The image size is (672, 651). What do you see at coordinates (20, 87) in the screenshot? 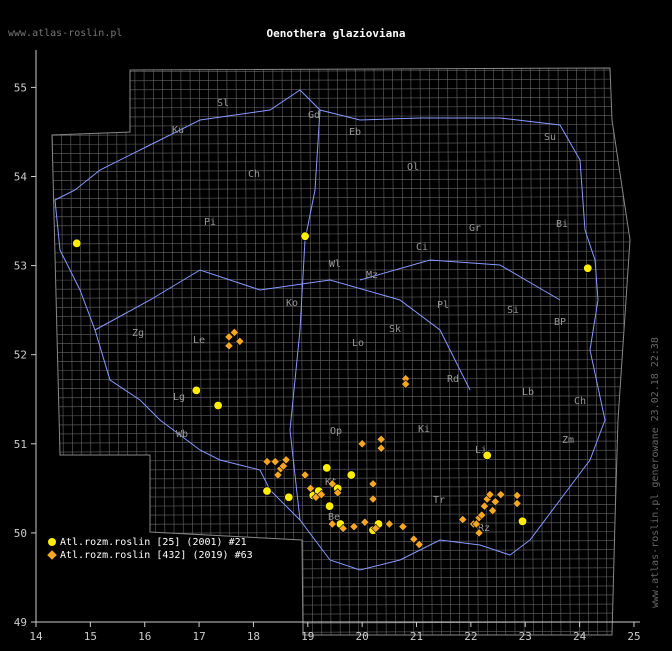
I see `y-tick-label: 55` at bounding box center [20, 87].